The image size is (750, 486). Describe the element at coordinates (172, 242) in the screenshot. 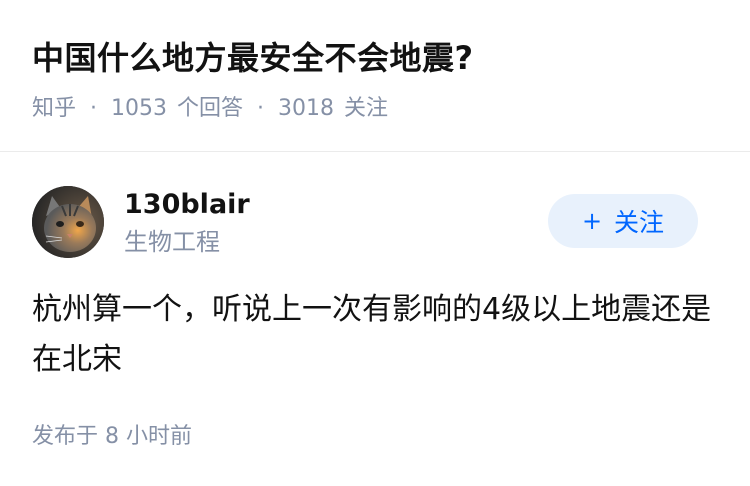

I see `author-bio: 生物工程` at that location.